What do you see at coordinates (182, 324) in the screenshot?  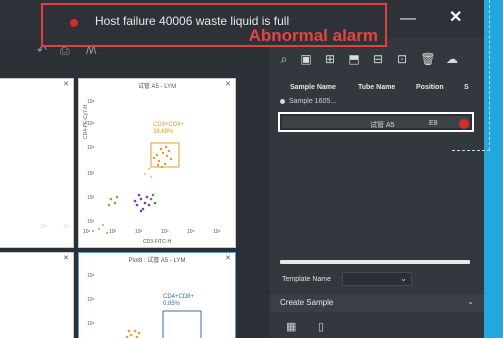 I see `gate-rect` at bounding box center [182, 324].